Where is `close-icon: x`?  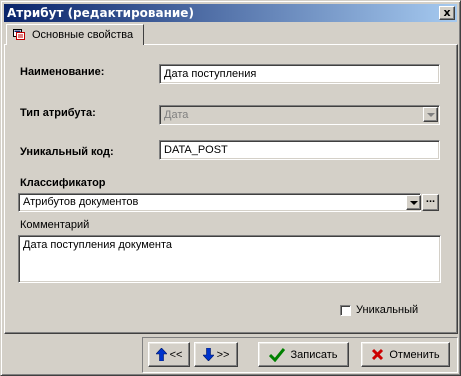 close-icon: x is located at coordinates (447, 12).